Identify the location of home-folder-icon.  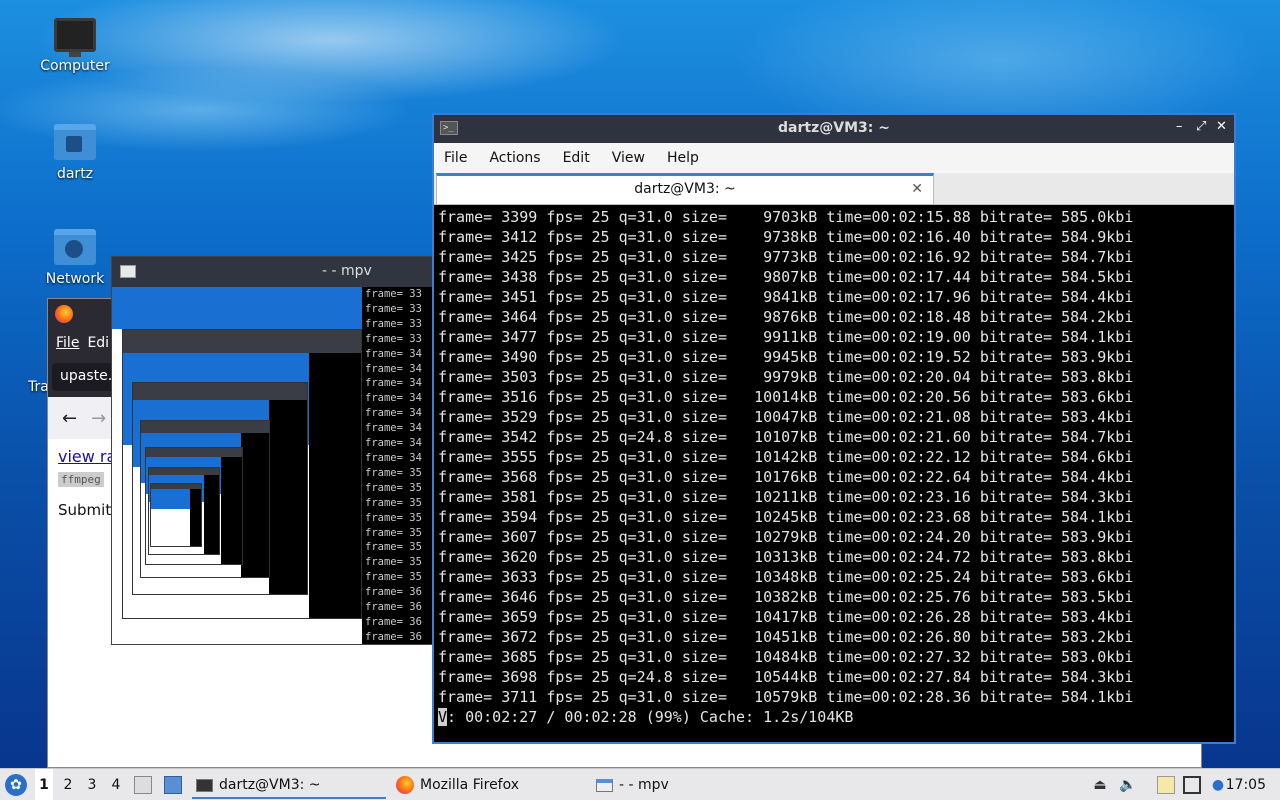
(75, 142).